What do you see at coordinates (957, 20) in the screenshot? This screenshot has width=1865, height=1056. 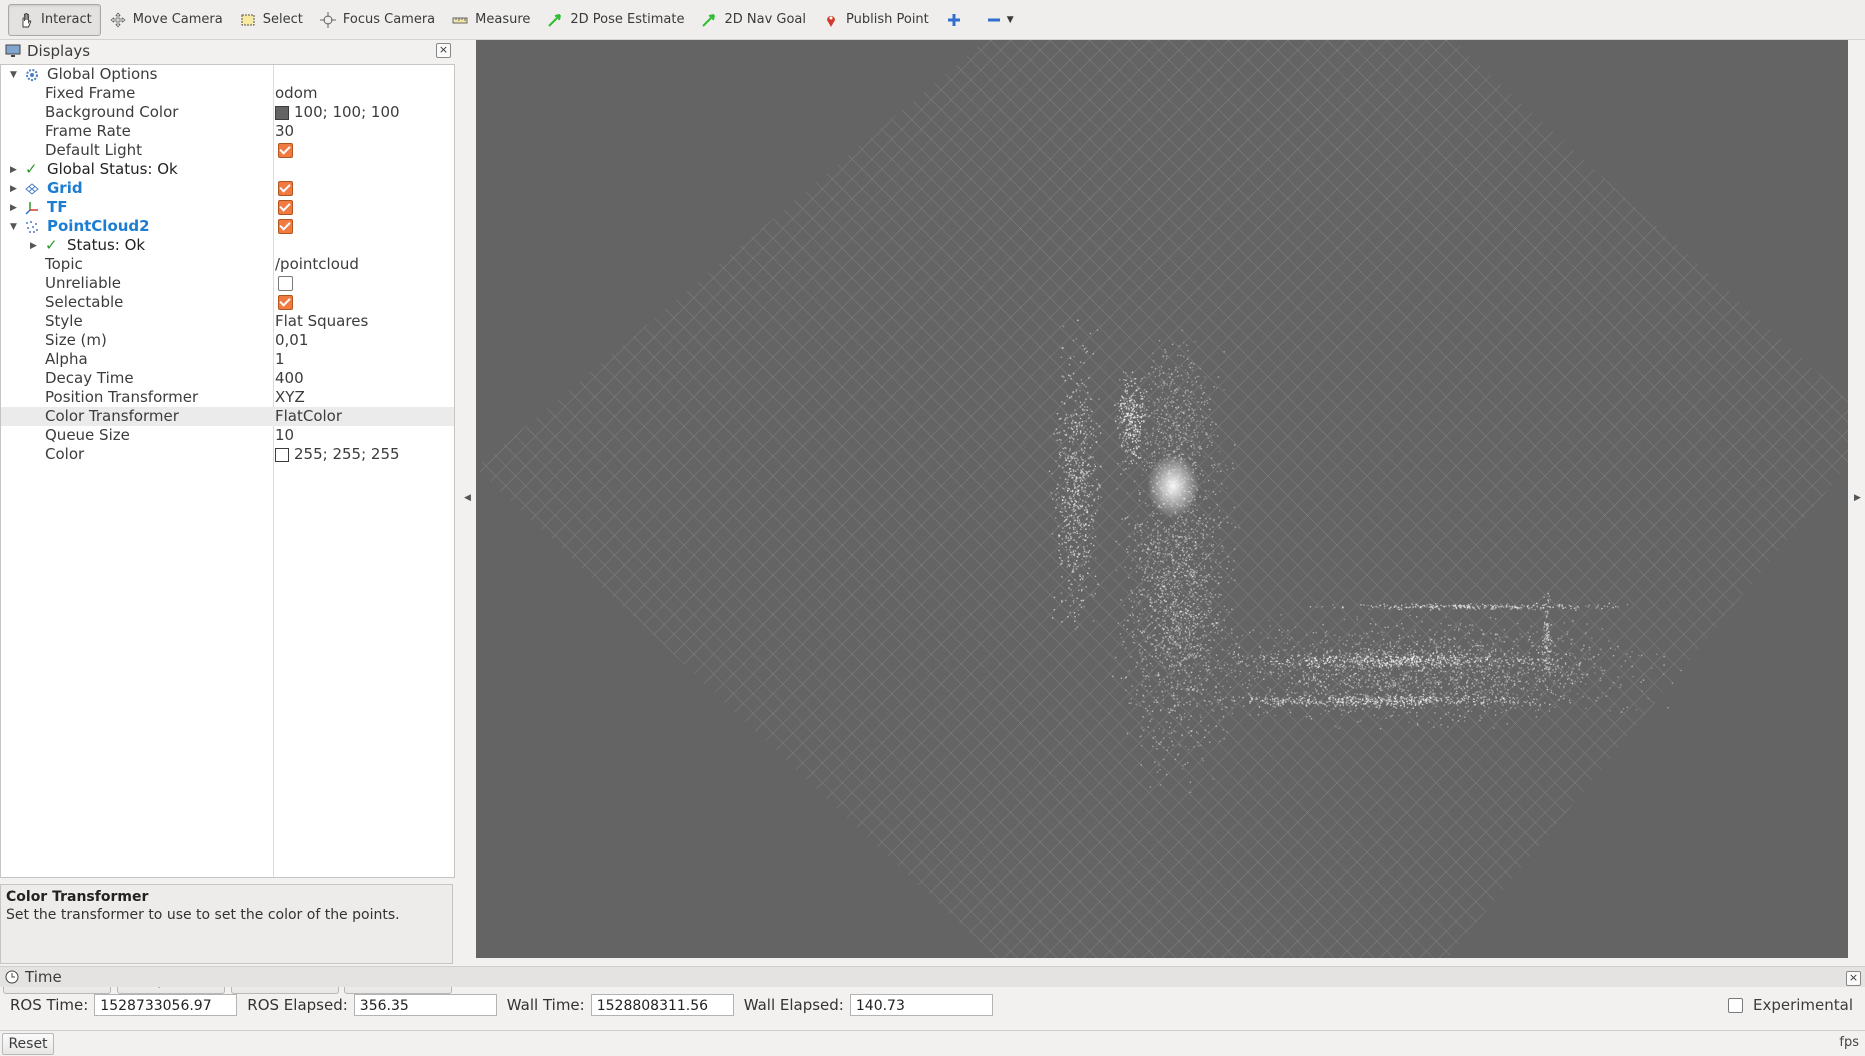 I see `add-tool-button` at bounding box center [957, 20].